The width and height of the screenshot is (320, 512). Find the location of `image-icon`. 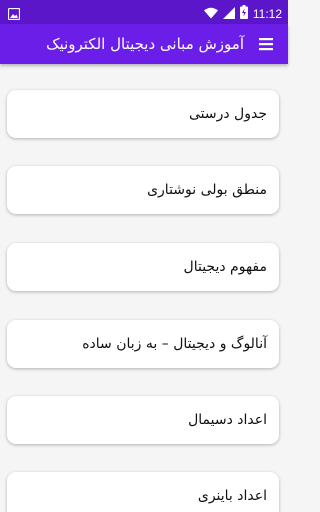

image-icon is located at coordinates (14, 14).